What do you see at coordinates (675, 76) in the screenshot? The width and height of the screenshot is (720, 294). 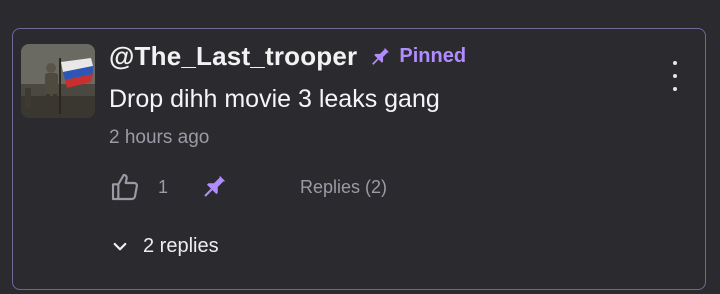 I see `more-options-button` at bounding box center [675, 76].